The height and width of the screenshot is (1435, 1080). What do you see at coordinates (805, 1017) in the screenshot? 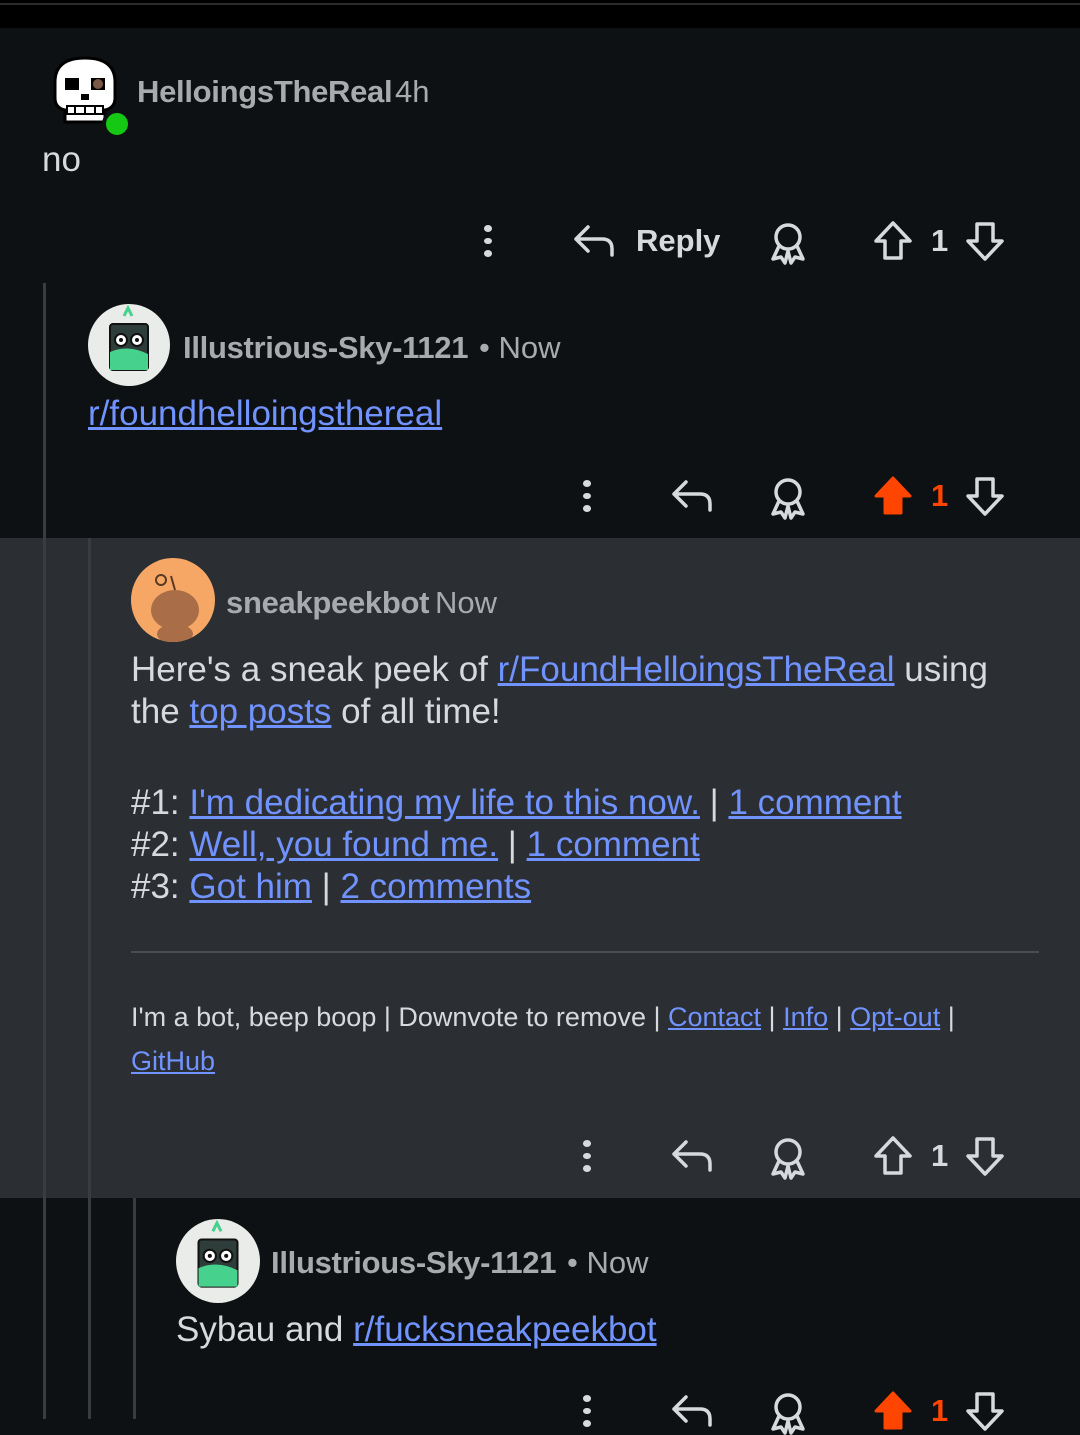
I see `info-link: Info` at bounding box center [805, 1017].